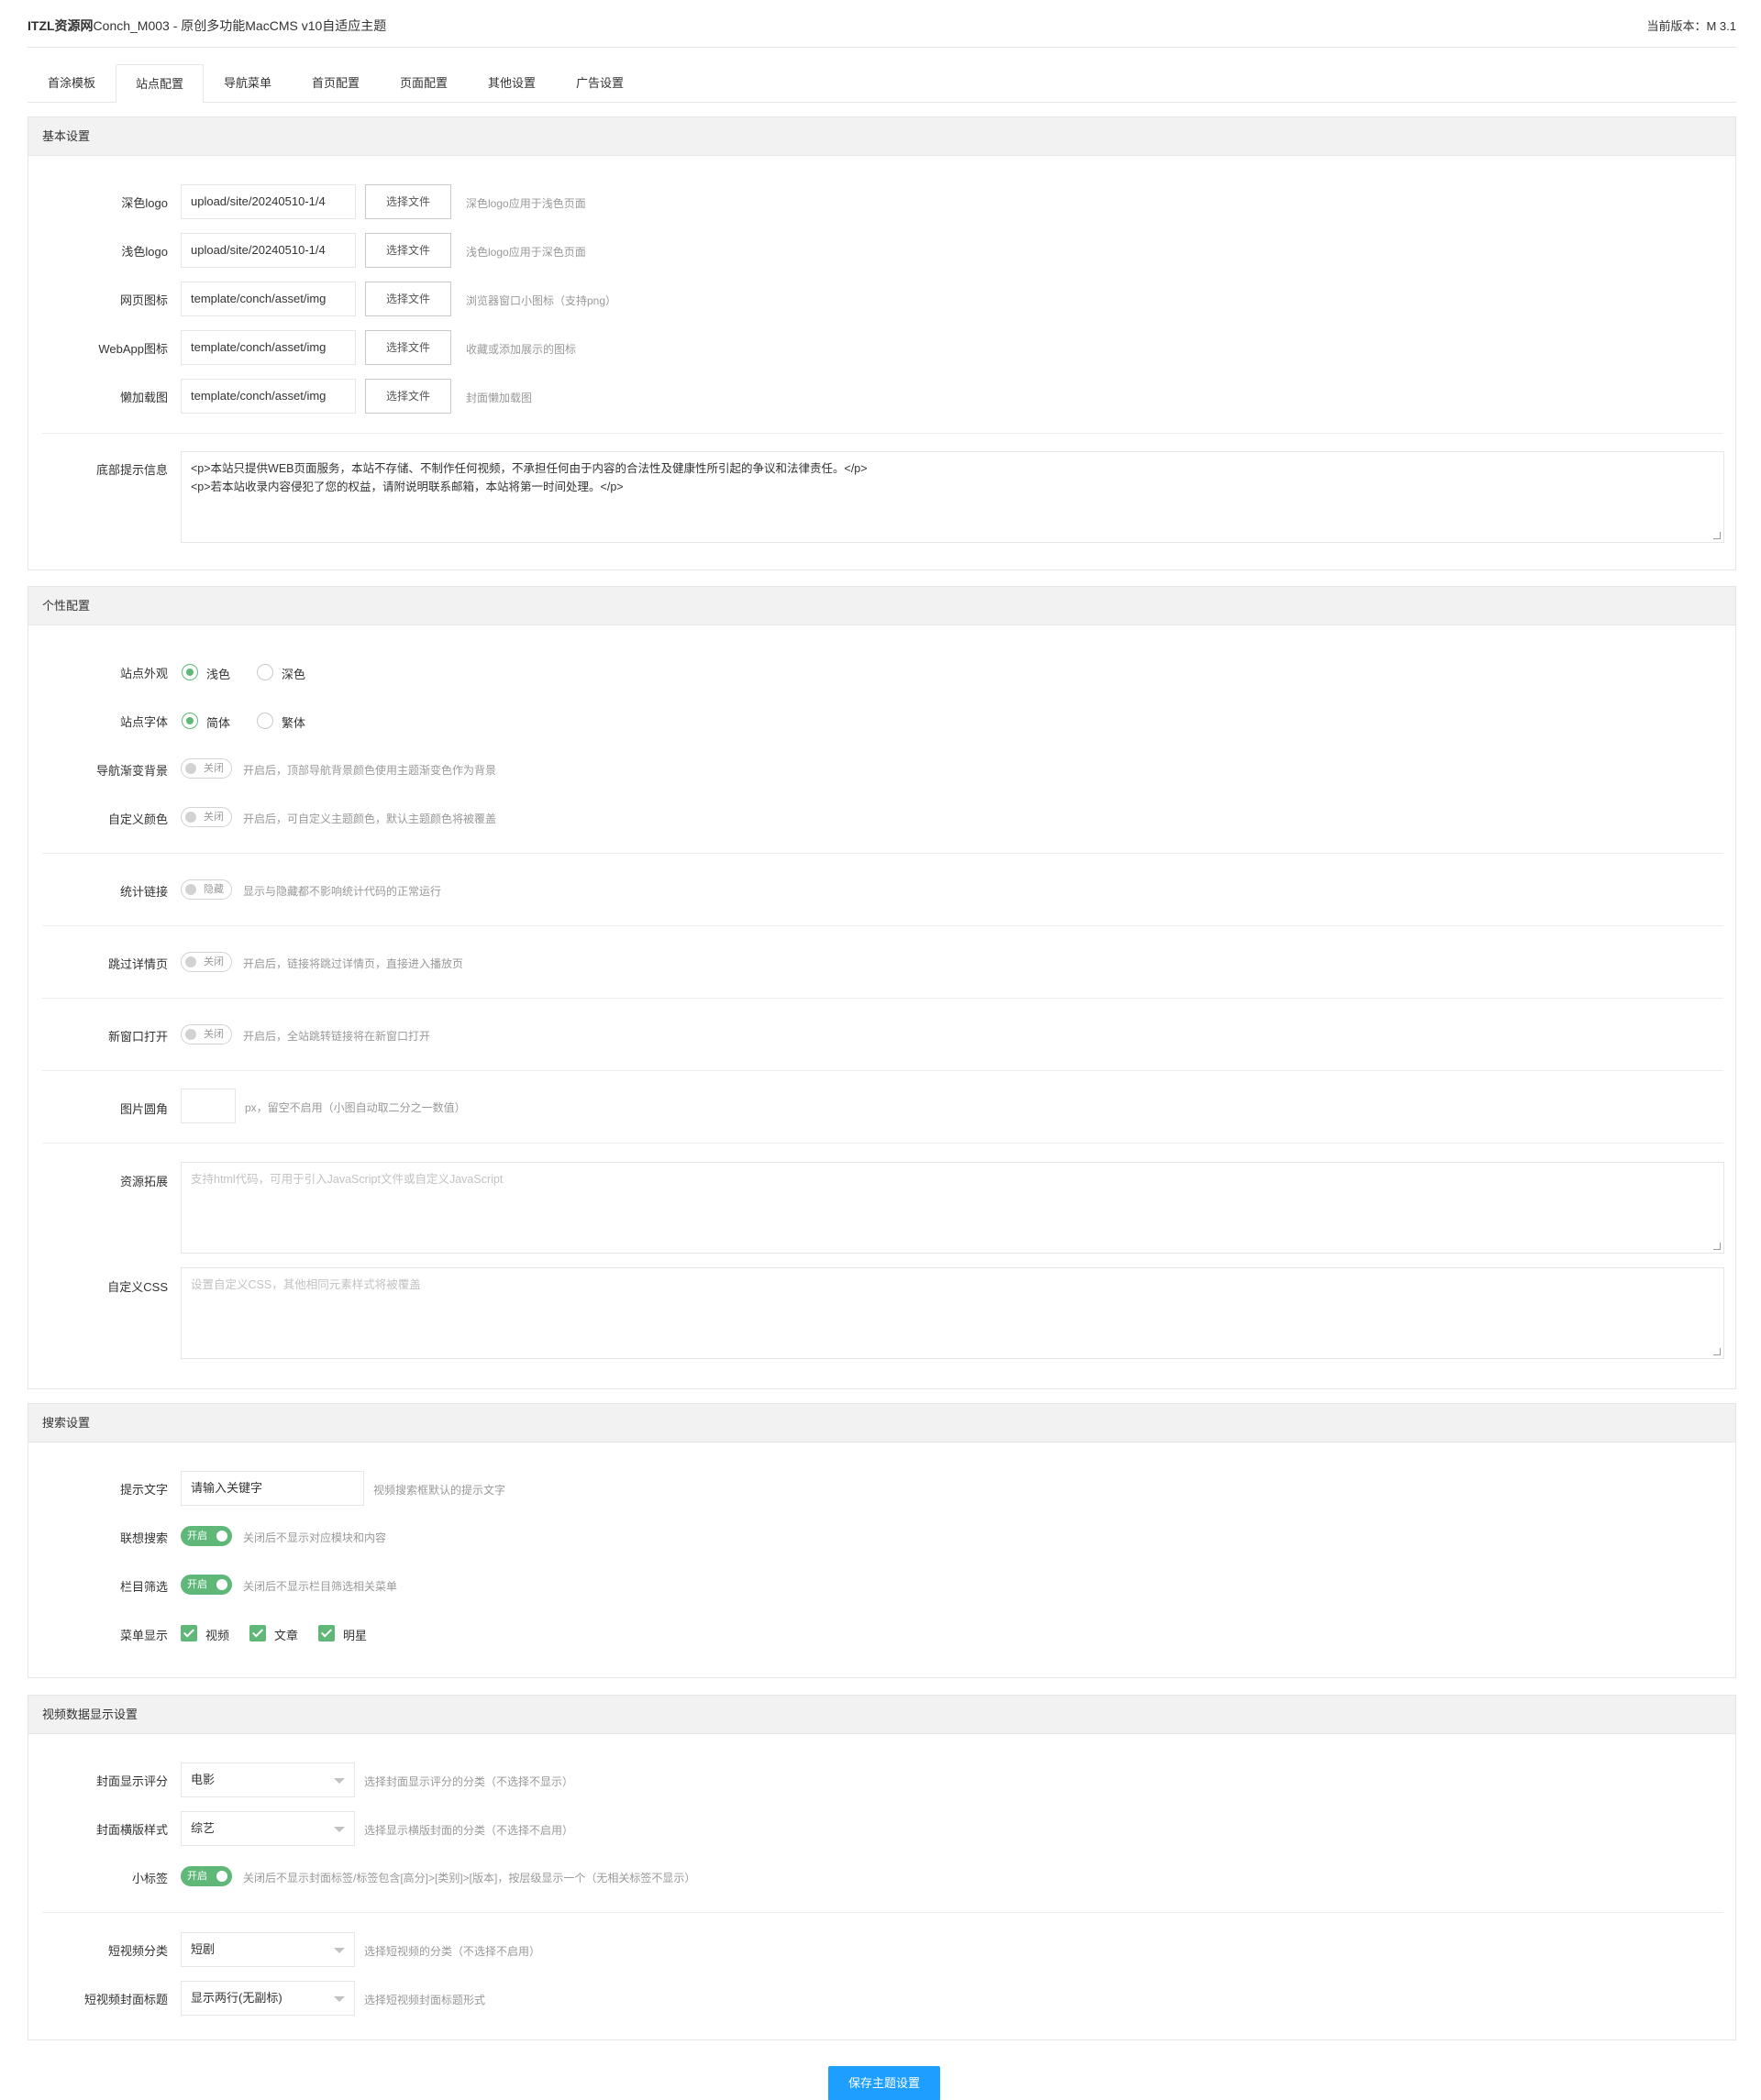 The width and height of the screenshot is (1761, 2100). What do you see at coordinates (884, 2083) in the screenshot?
I see `save-theme-button: 保存主题设置` at bounding box center [884, 2083].